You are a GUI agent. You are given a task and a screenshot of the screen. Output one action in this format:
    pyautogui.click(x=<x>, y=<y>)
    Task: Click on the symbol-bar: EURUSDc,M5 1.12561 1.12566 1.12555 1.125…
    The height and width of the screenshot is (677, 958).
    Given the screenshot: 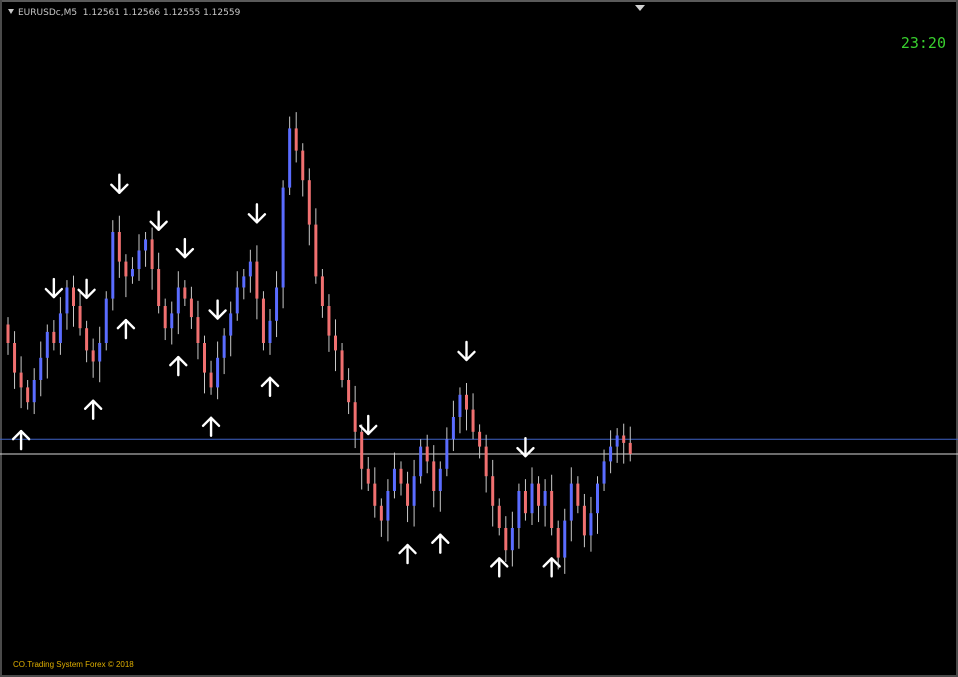 What is the action you would take?
    pyautogui.click(x=124, y=13)
    